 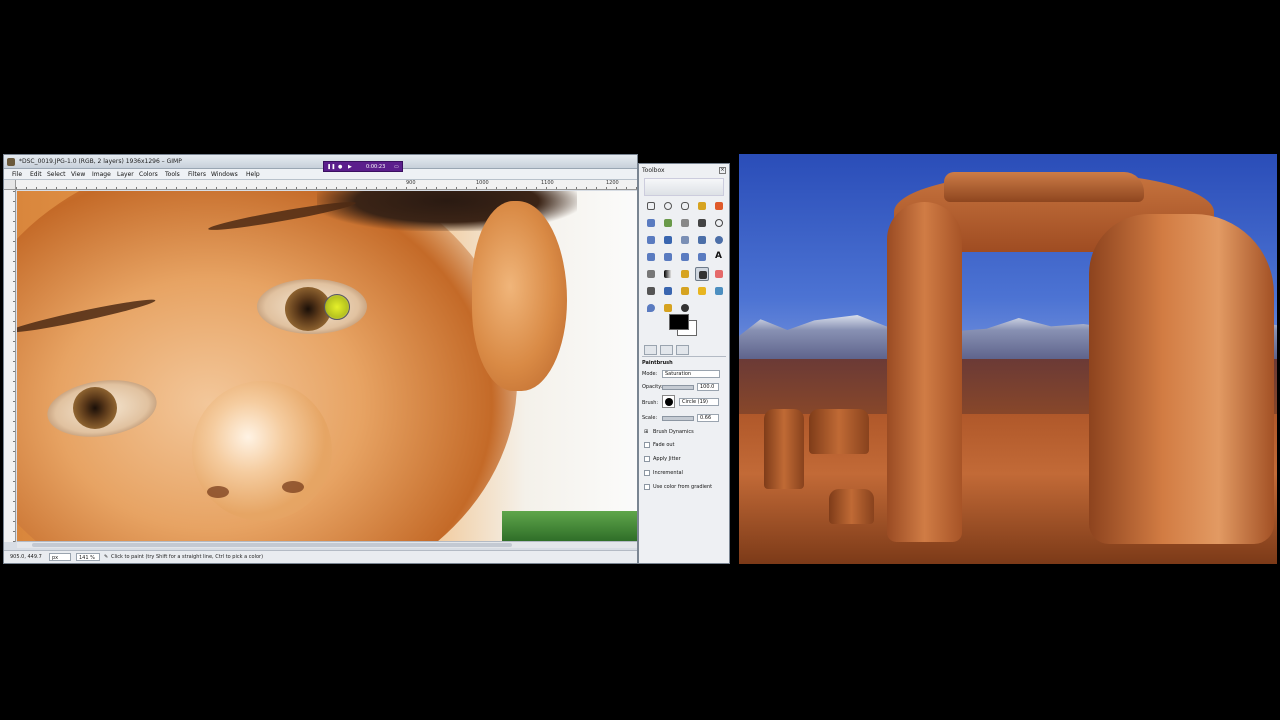 What do you see at coordinates (651, 257) in the screenshot?
I see `scale-icon` at bounding box center [651, 257].